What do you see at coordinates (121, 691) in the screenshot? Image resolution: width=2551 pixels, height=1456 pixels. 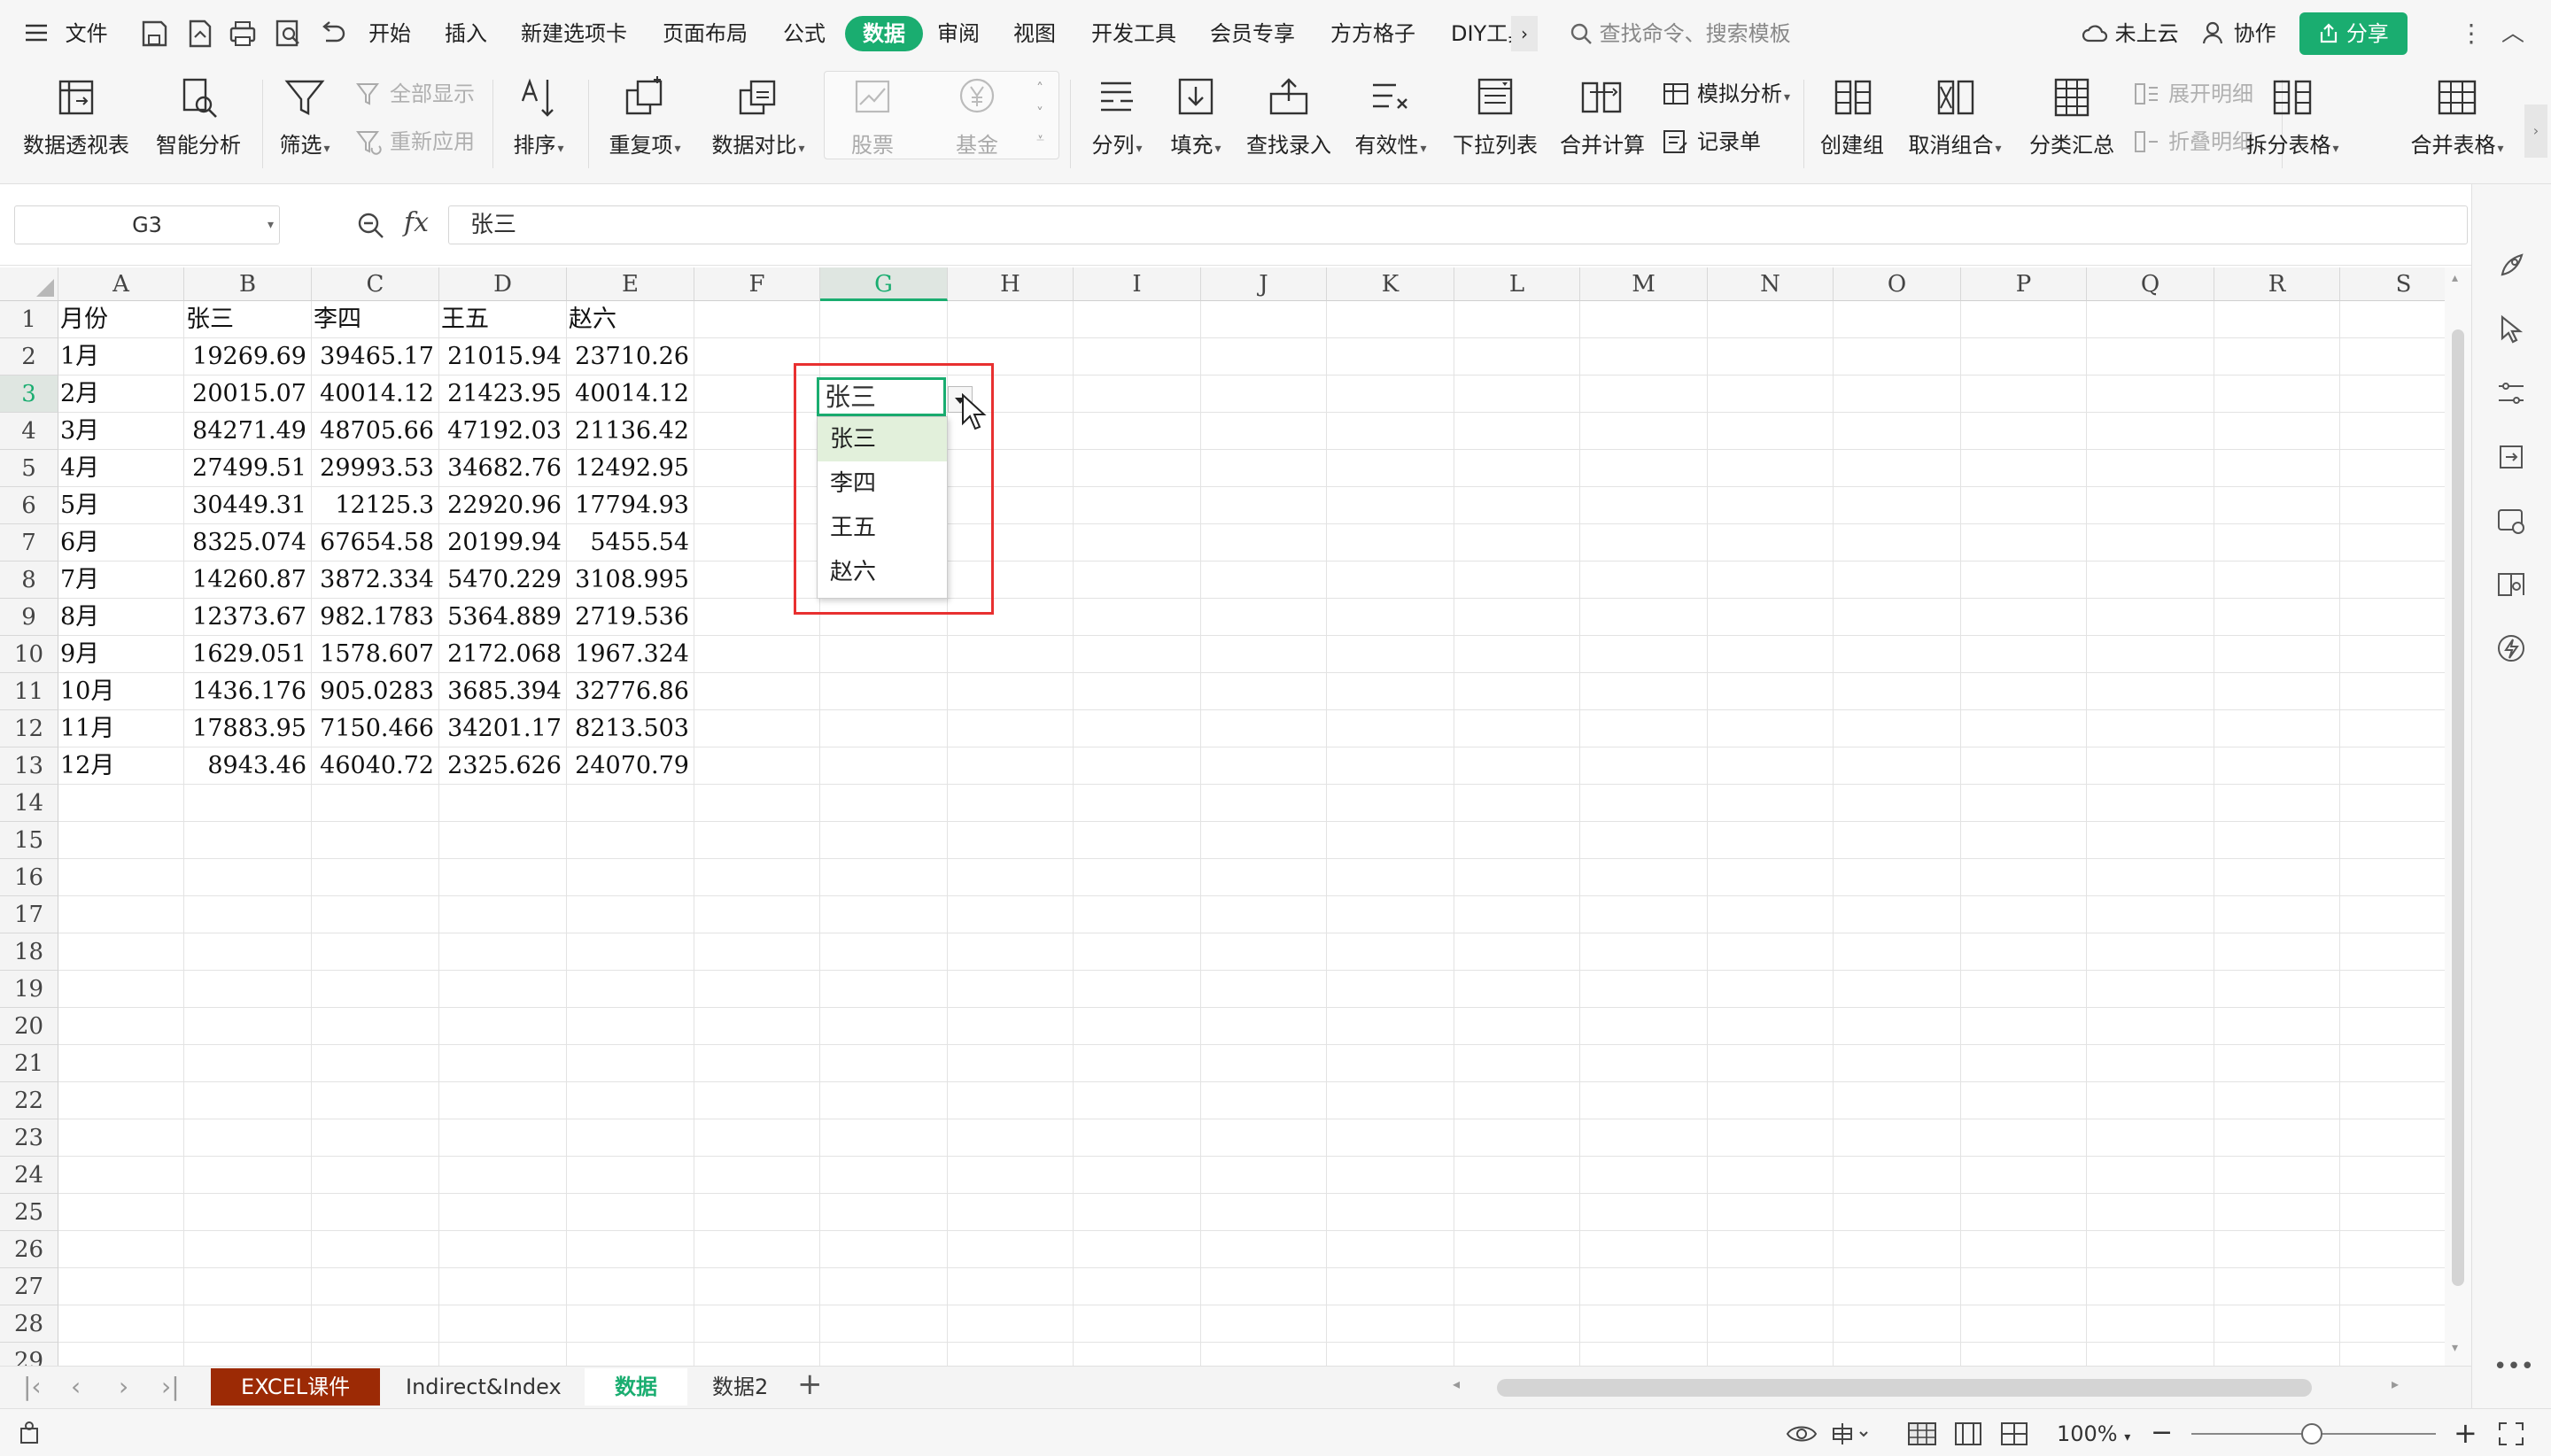 I see `table-cell: 10月` at bounding box center [121, 691].